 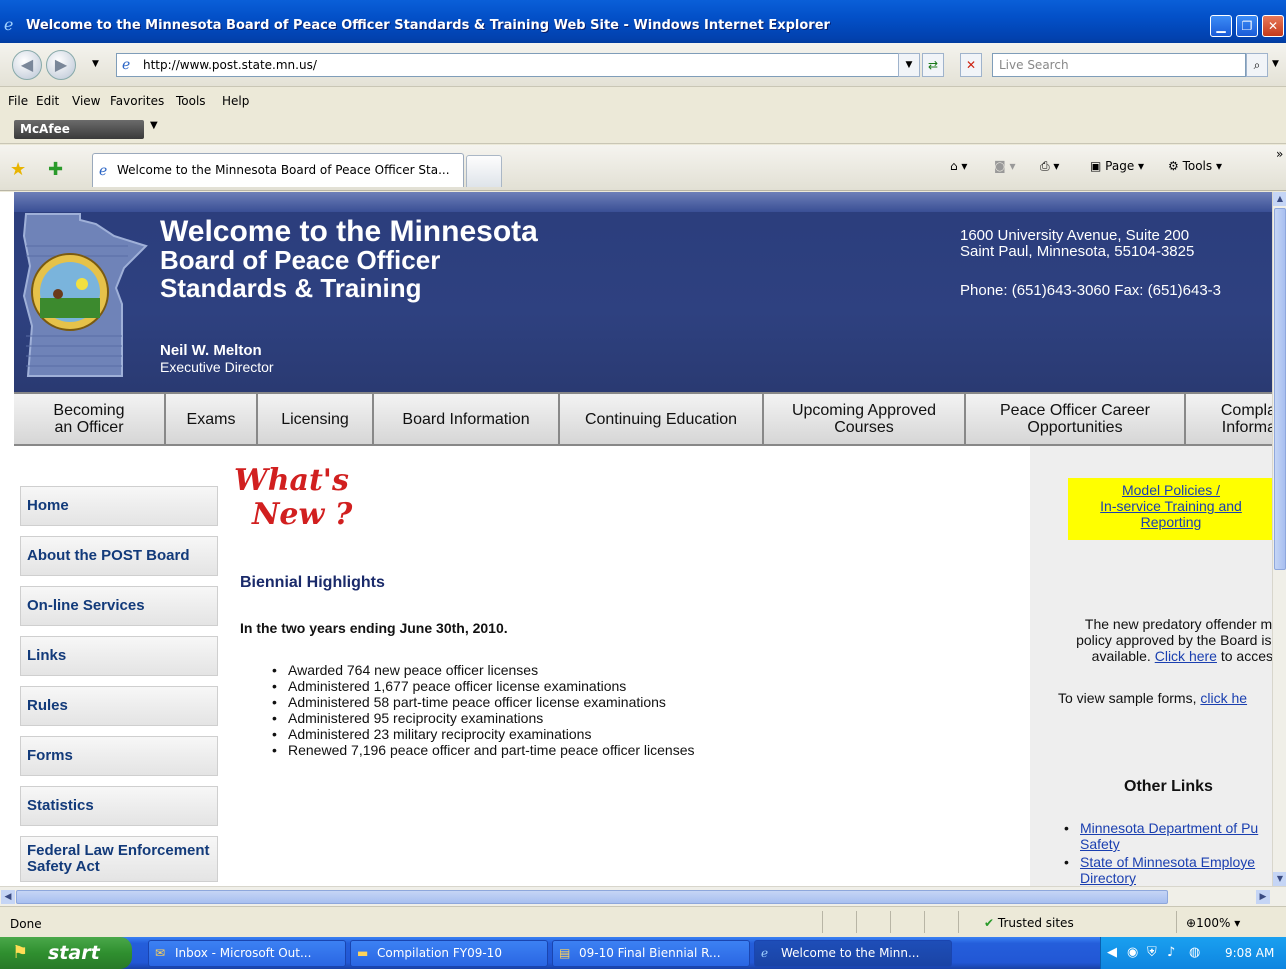 What do you see at coordinates (191, 101) in the screenshot?
I see `menu-tools: Tools` at bounding box center [191, 101].